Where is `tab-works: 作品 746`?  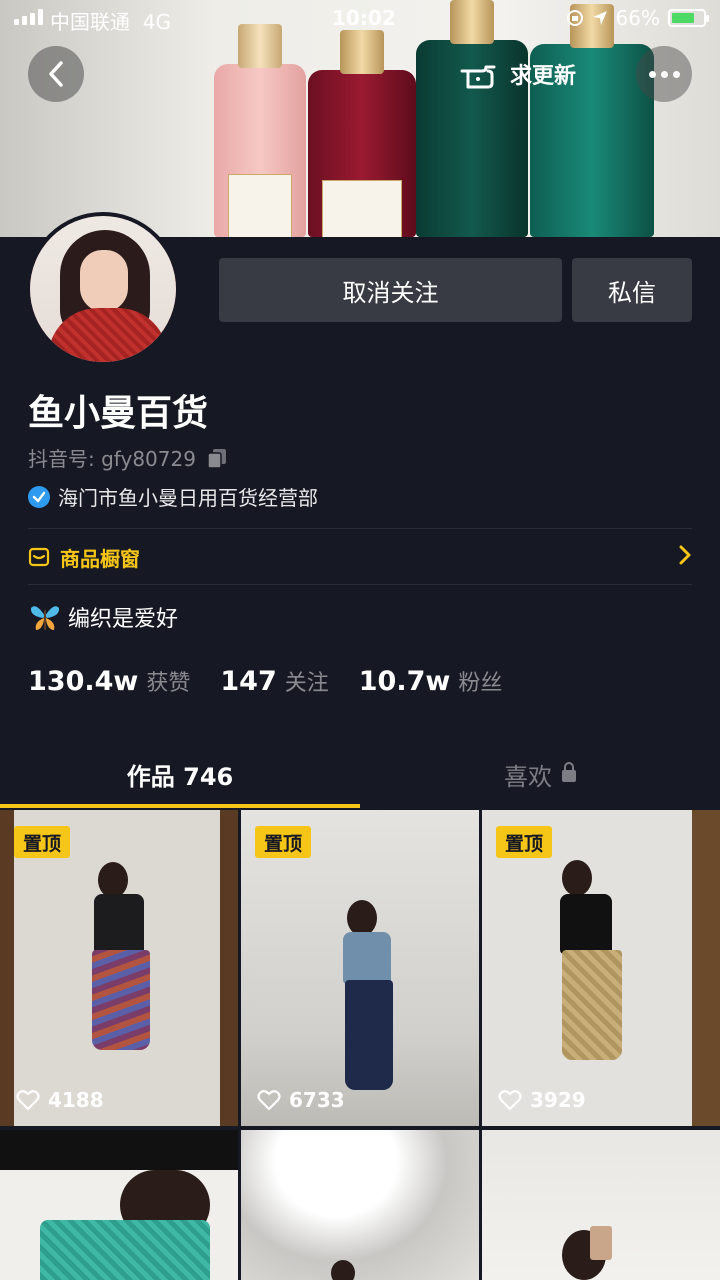
tab-works: 作品 746 is located at coordinates (180, 774).